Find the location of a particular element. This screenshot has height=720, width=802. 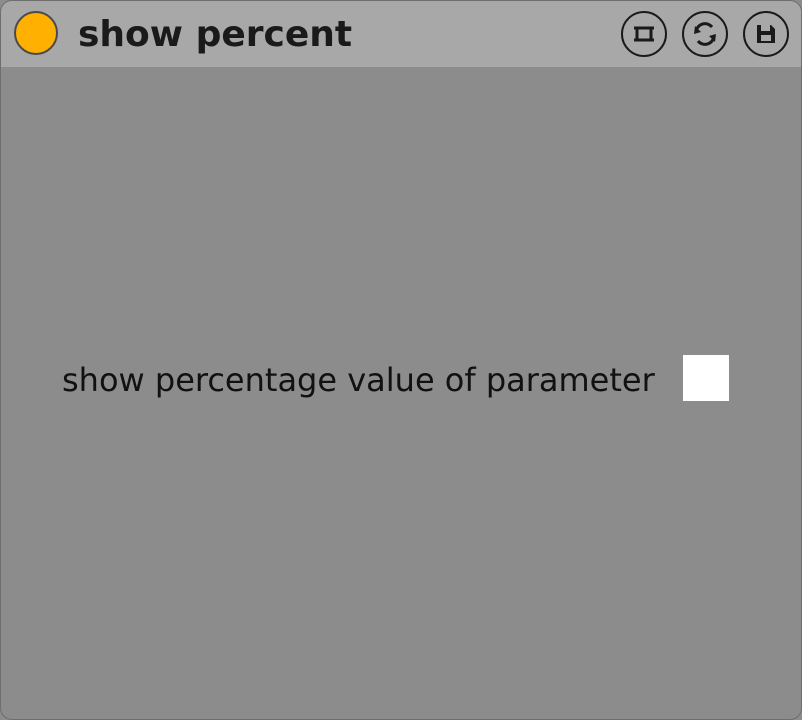

show-percentage-checkbox is located at coordinates (706, 378).